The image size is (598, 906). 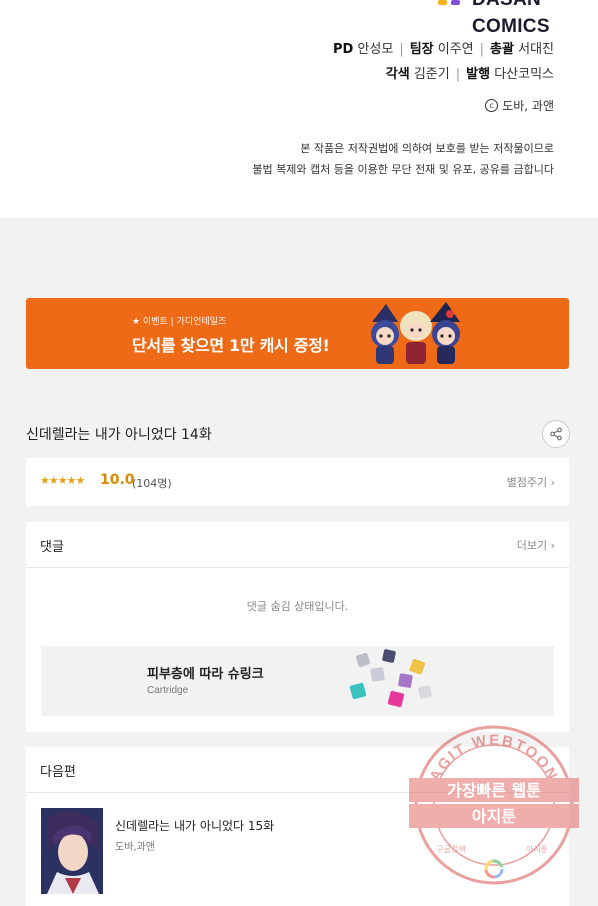 I want to click on rating-stars-icon: ★★★★★, so click(x=62, y=480).